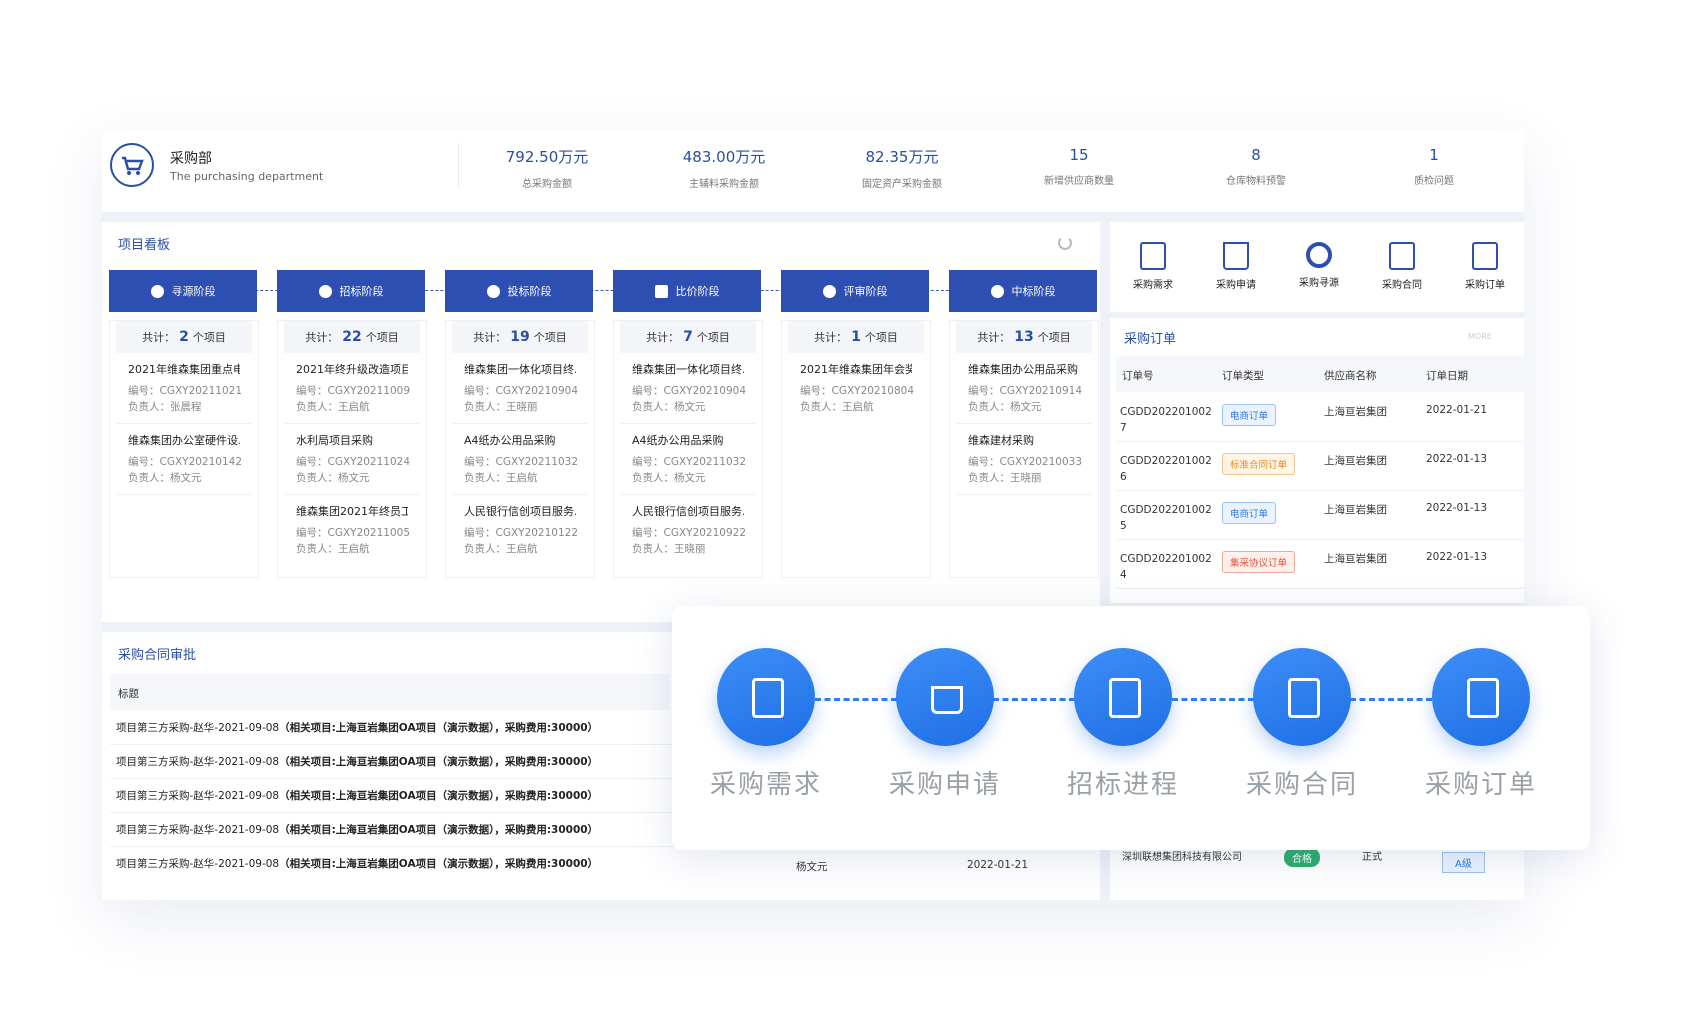 Image resolution: width=1695 pixels, height=1026 pixels. Describe the element at coordinates (1259, 562) in the screenshot. I see `order-type-badge: 集采协议订单` at that location.